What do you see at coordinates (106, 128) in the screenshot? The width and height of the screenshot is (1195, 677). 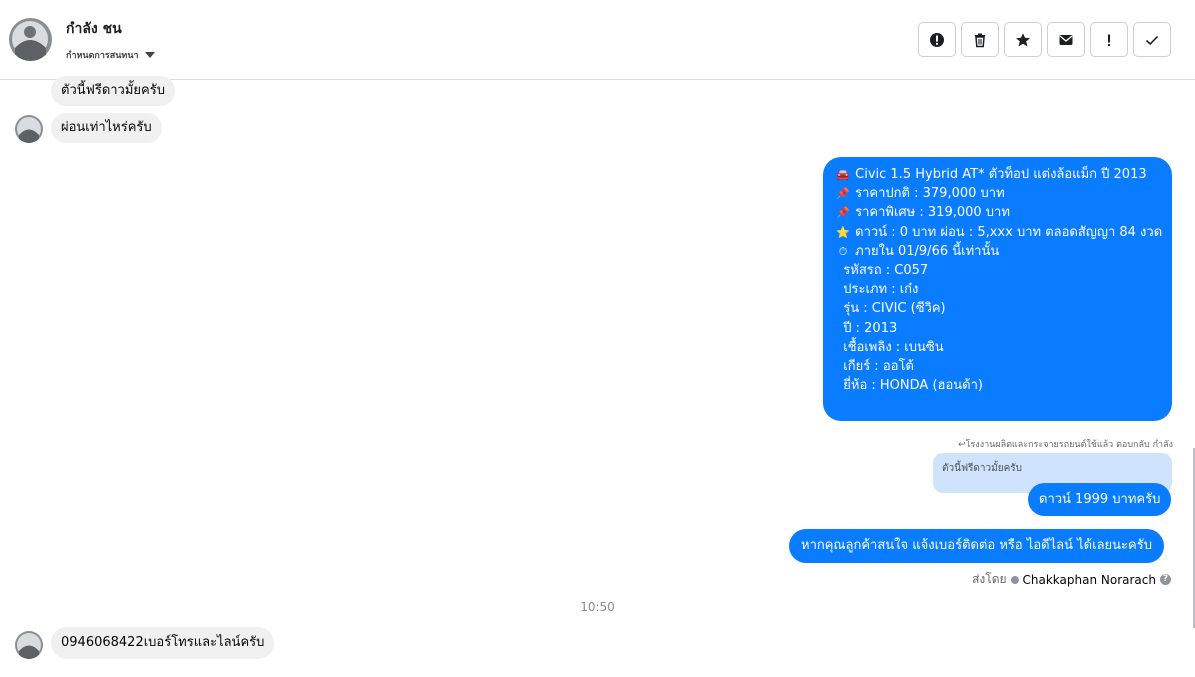 I see `incoming-message: ผ่อนเท่าไหร่ครับ` at bounding box center [106, 128].